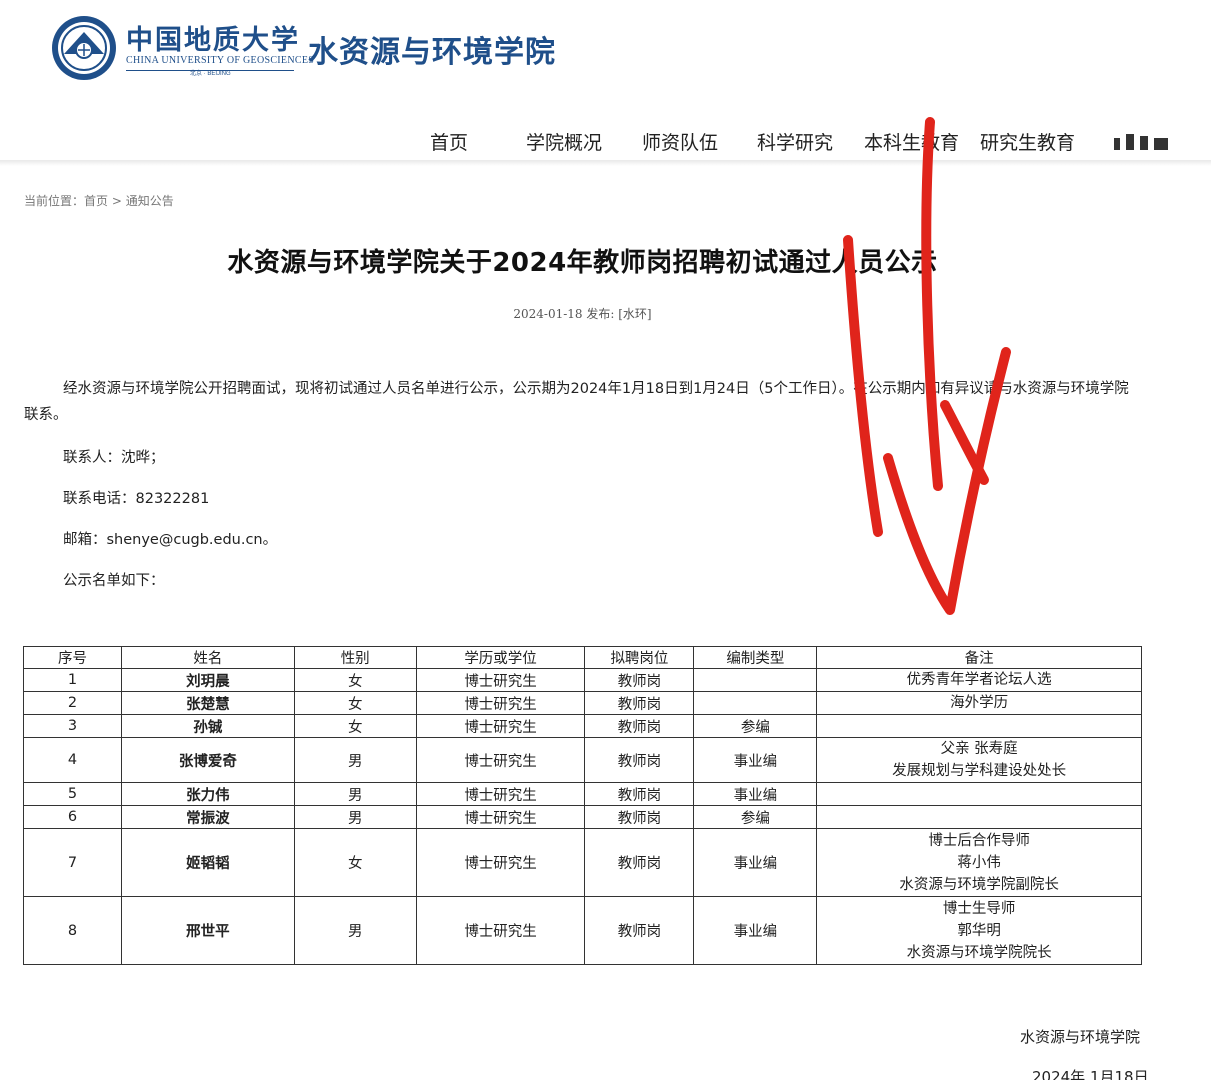  Describe the element at coordinates (979, 884) in the screenshot. I see `remark-line: 水资源与环境学院副院长` at that location.